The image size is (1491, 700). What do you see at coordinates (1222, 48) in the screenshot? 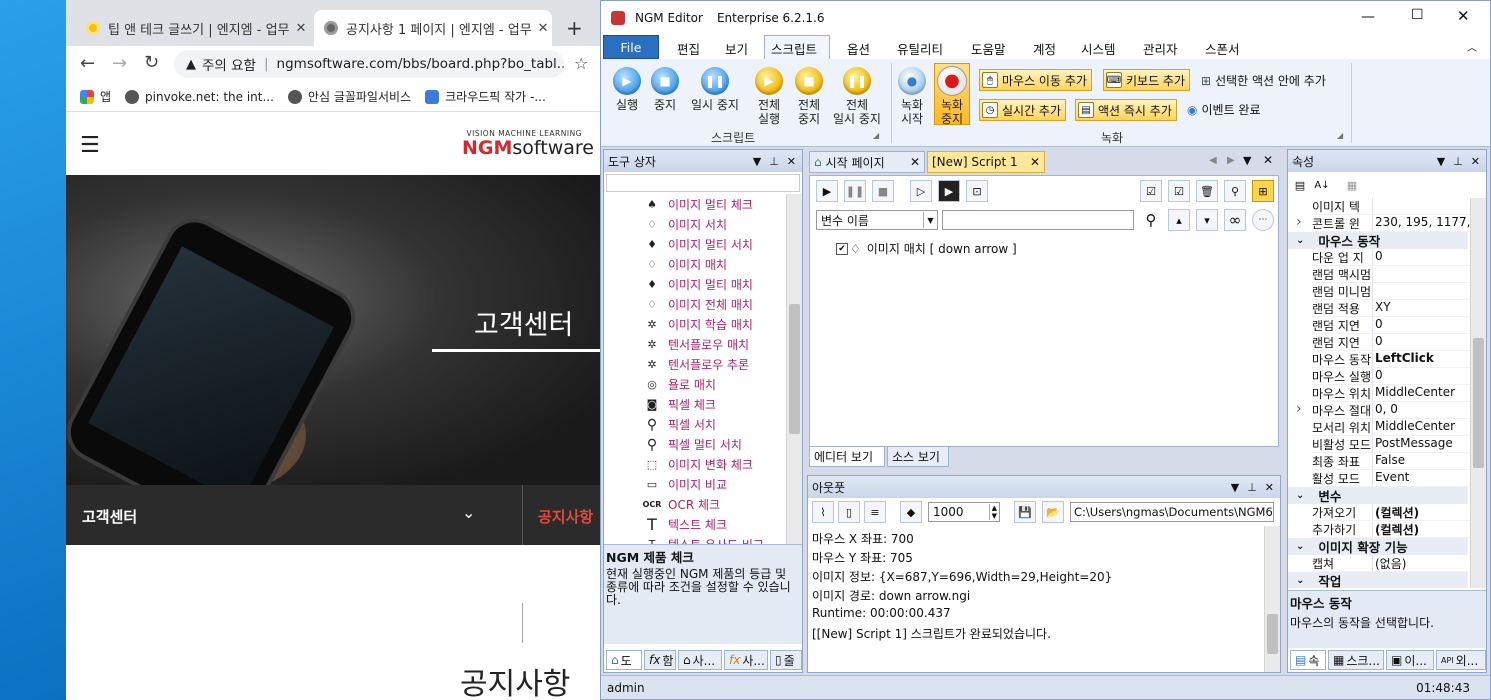
I see `menu-sponsor: 스폰서` at bounding box center [1222, 48].